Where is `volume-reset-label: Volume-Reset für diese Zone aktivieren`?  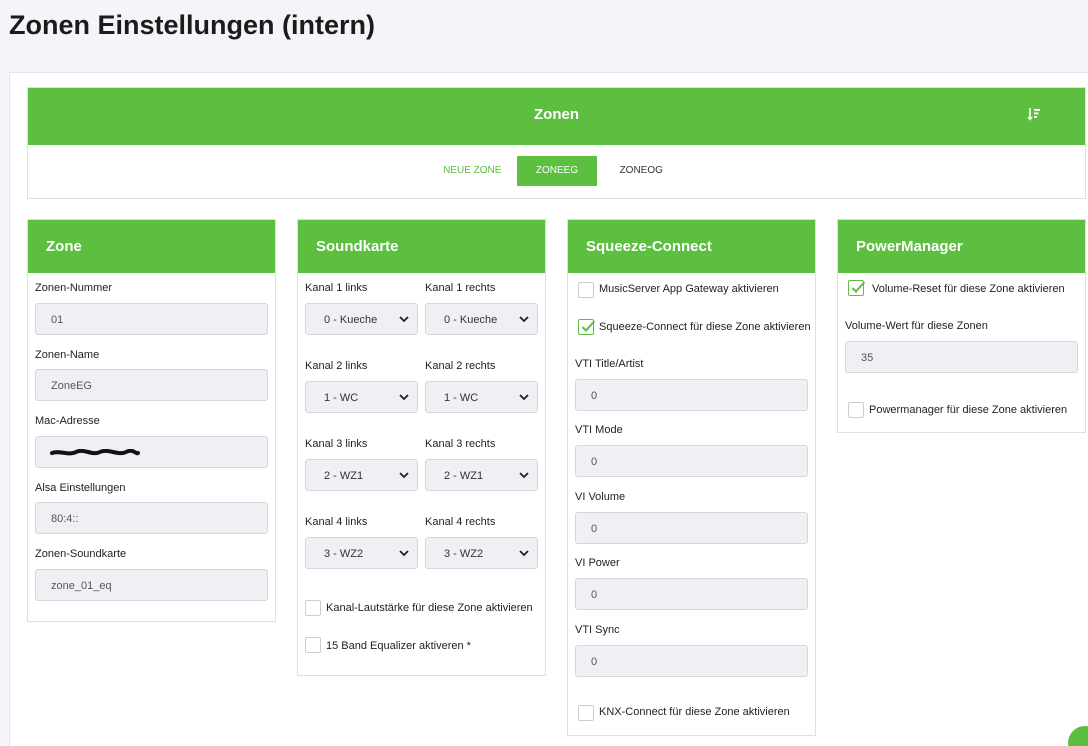 volume-reset-label: Volume-Reset für diese Zone aktivieren is located at coordinates (968, 289).